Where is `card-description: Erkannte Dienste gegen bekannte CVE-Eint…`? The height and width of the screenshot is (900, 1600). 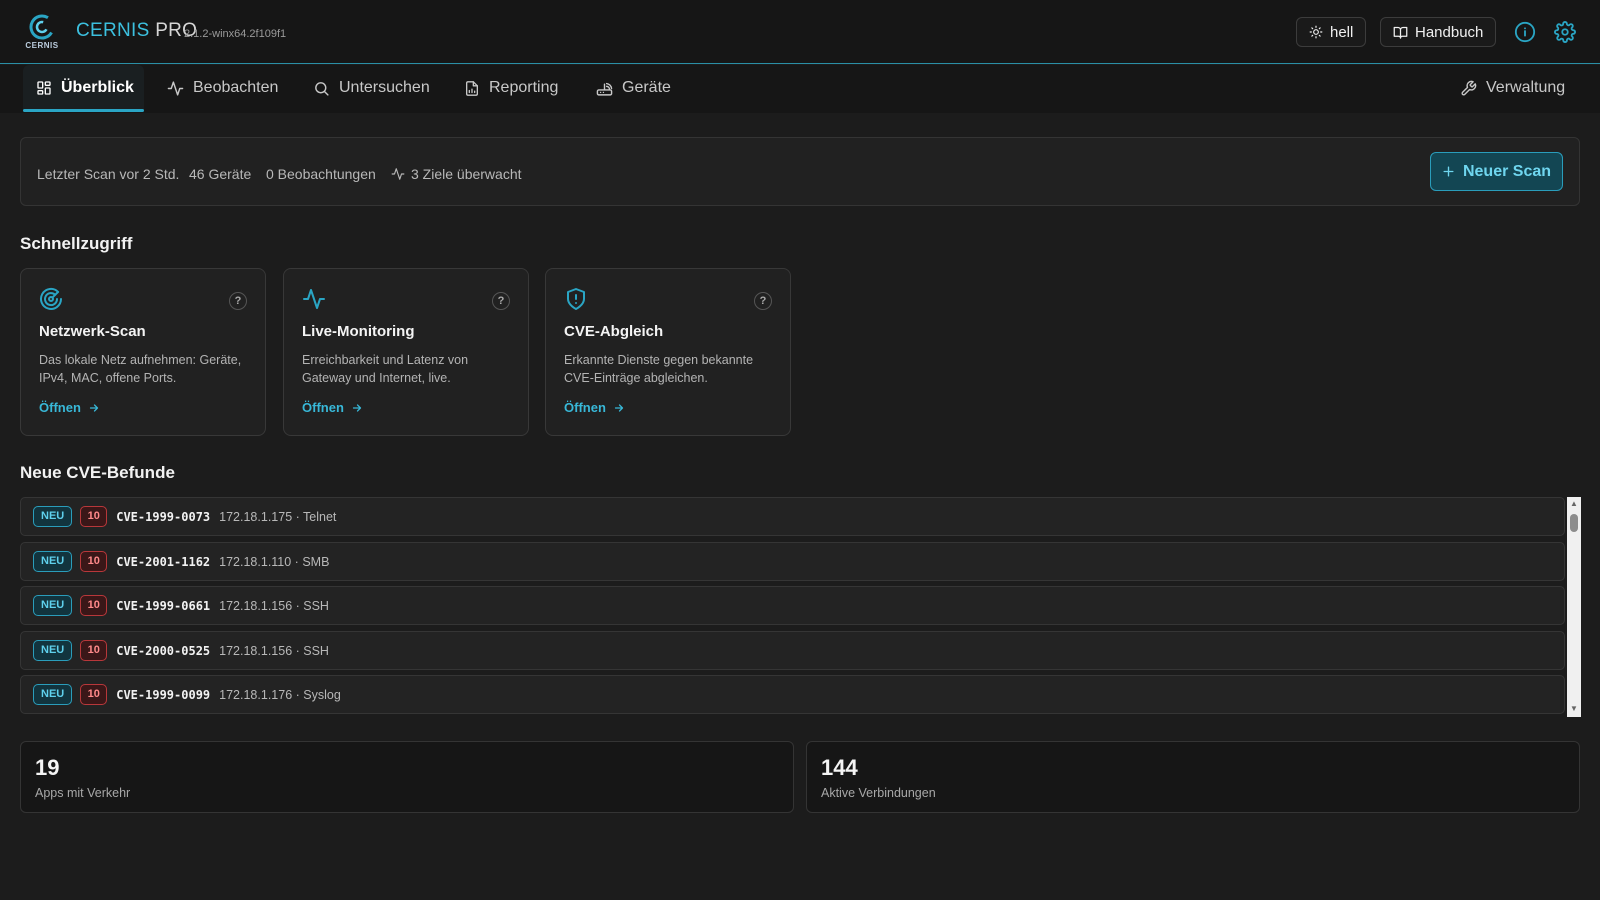
card-description: Erkannte Dienste gegen bekannte CVE-Eint… is located at coordinates (659, 369).